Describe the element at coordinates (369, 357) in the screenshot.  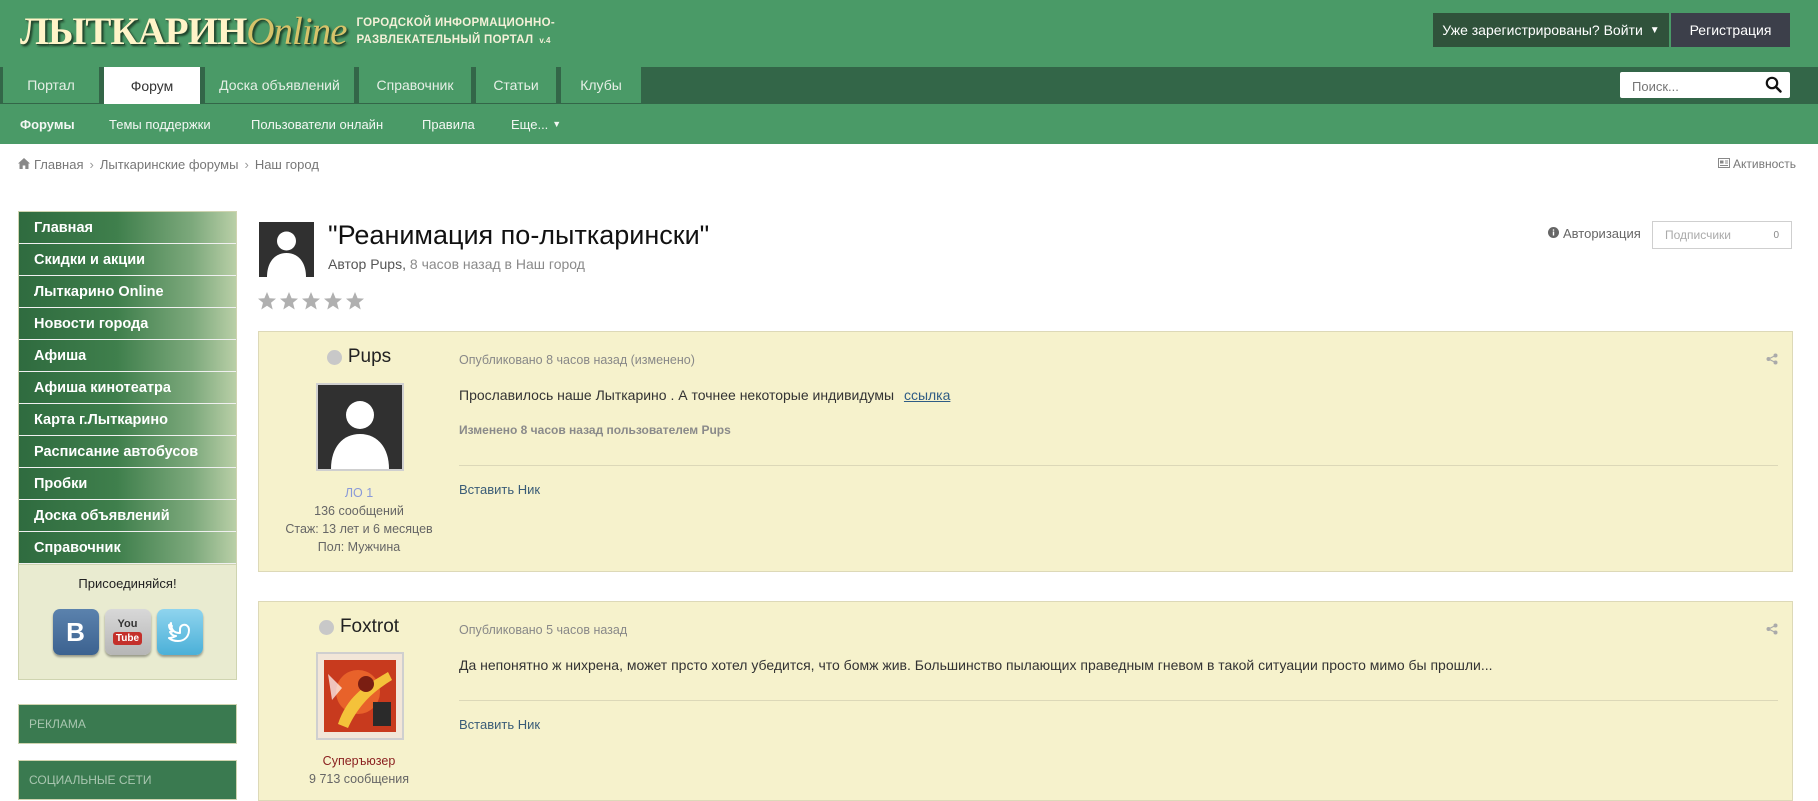
I see `post-author-name: Pups` at that location.